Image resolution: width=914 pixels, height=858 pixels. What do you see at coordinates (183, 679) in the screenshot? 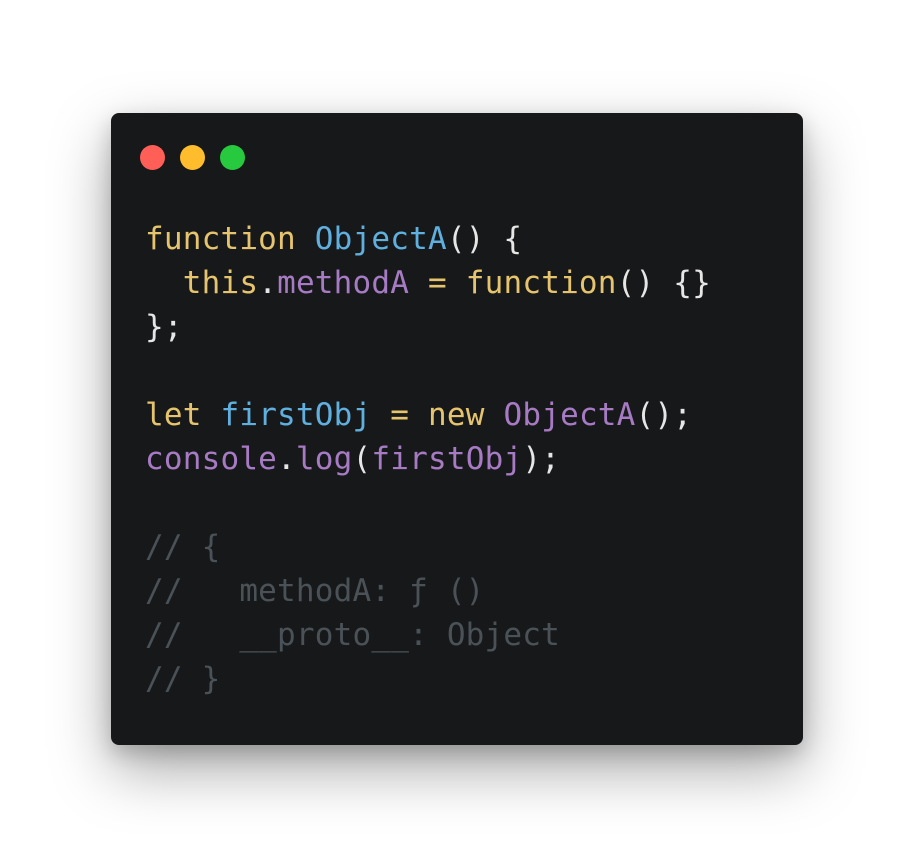
I see `code-token-comment: // }` at bounding box center [183, 679].